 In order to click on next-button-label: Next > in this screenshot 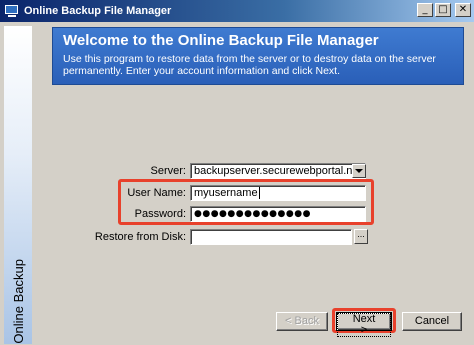, I will do `click(364, 325)`.